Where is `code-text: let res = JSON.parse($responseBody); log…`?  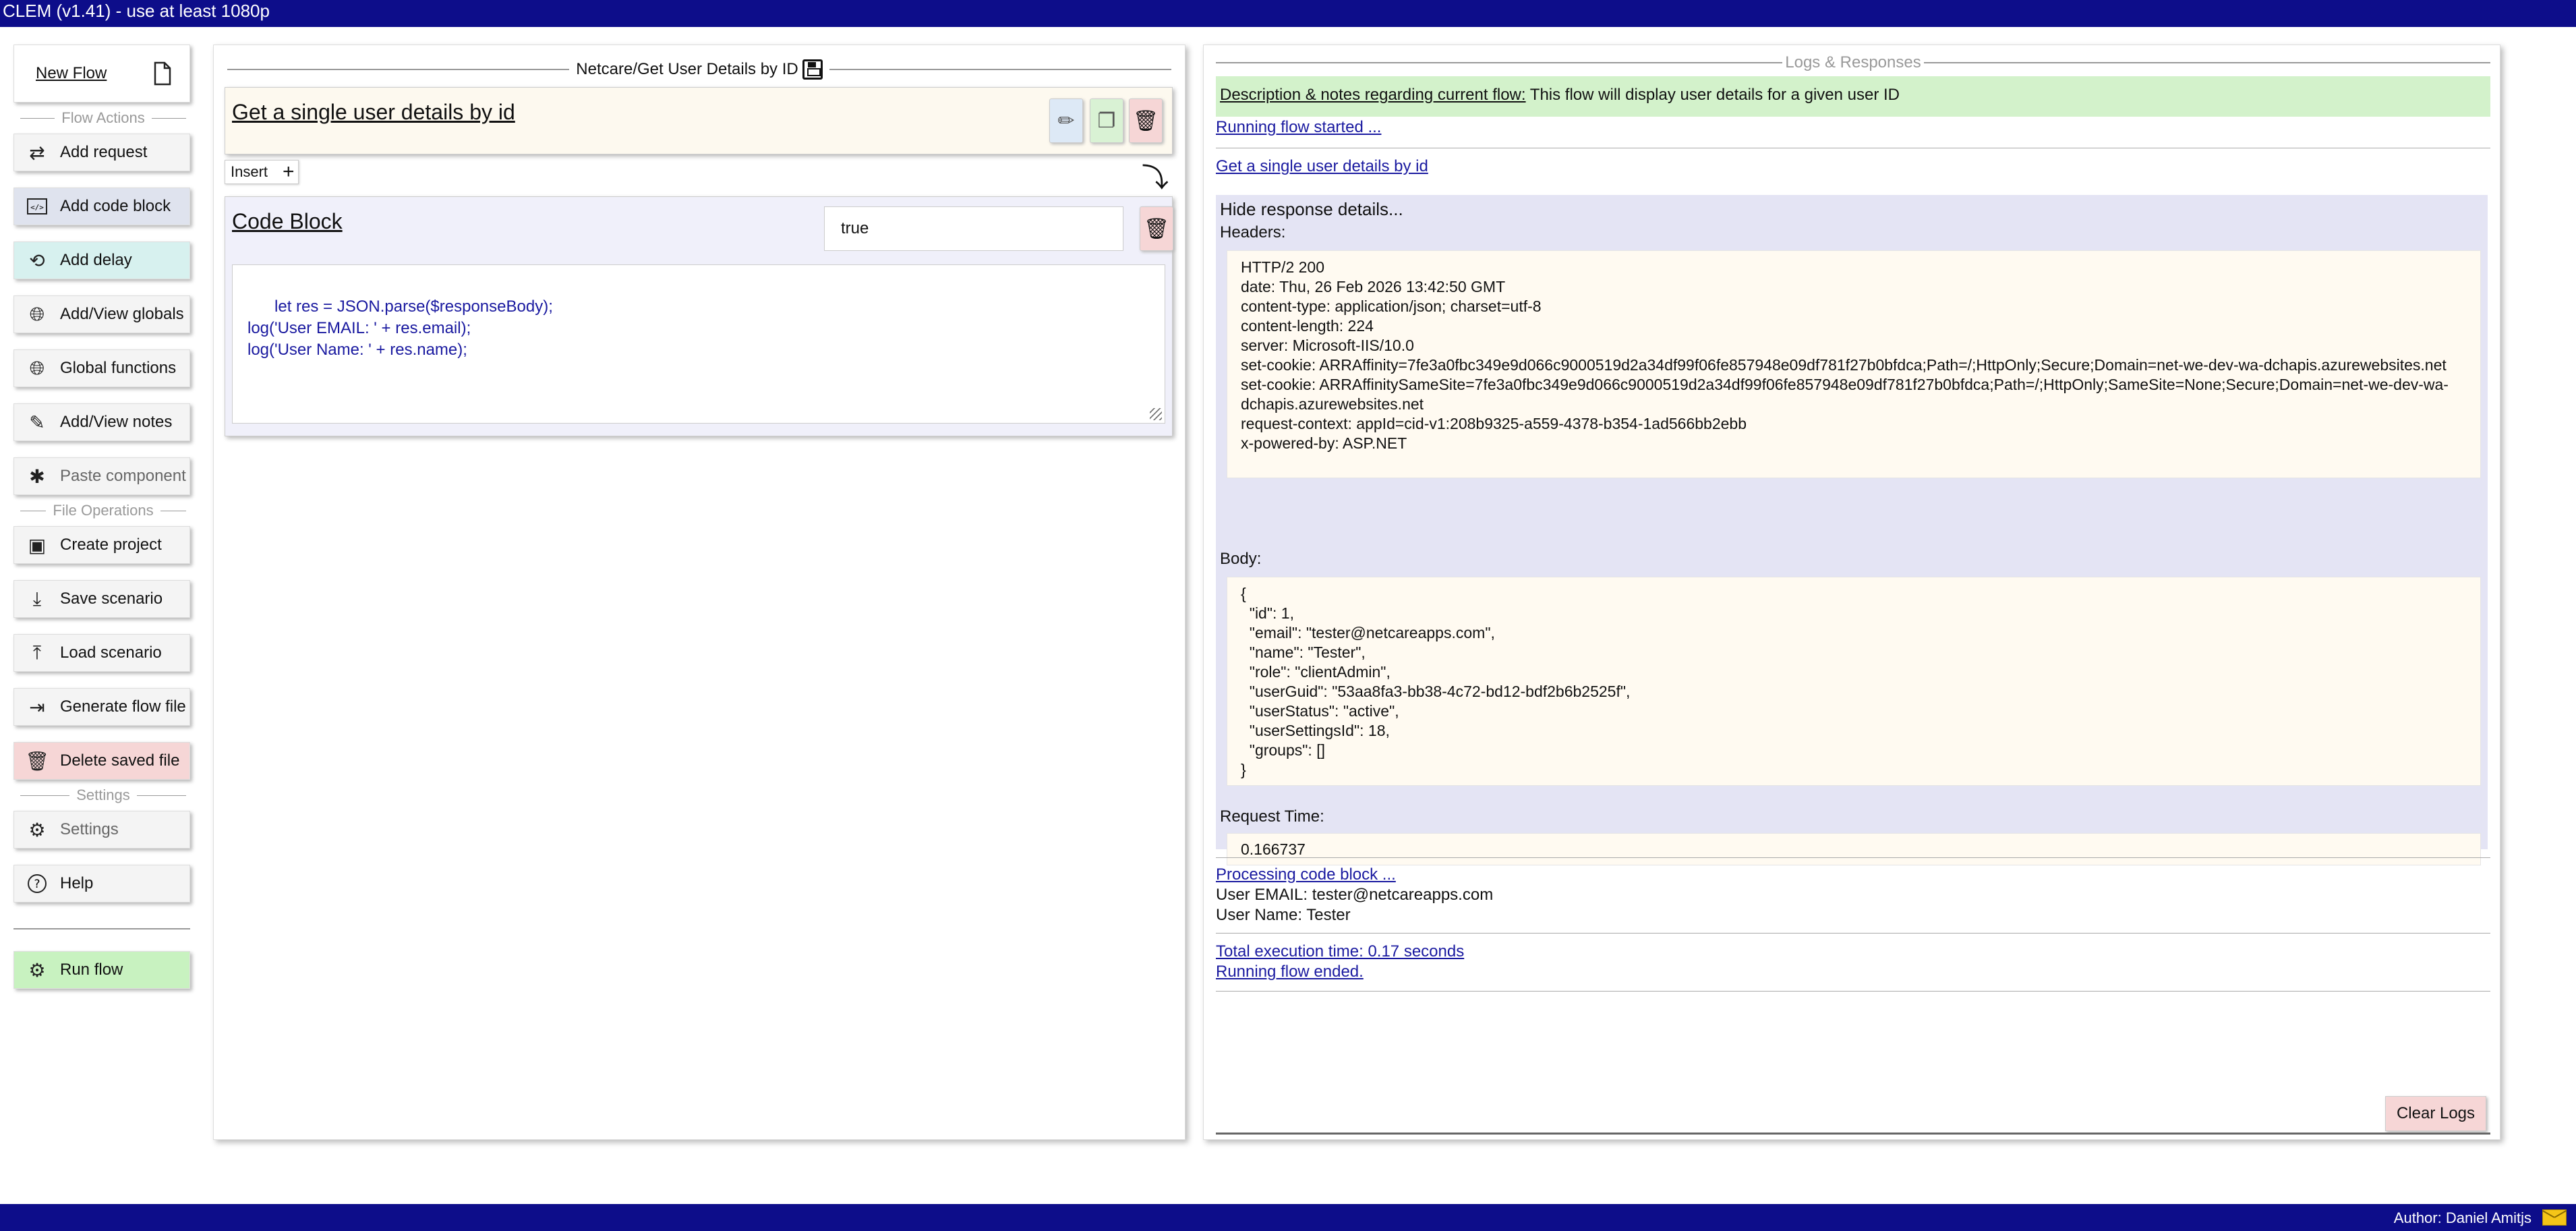 code-text: let res = JSON.parse($responseBody); log… is located at coordinates (400, 328).